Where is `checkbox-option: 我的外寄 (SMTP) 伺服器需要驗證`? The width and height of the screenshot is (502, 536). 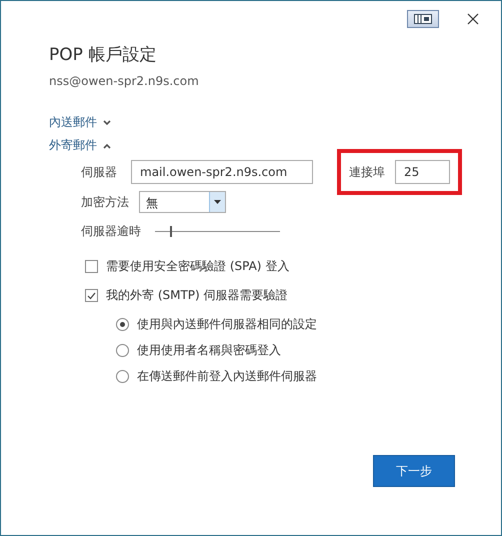
checkbox-option: 我的外寄 (SMTP) 伺服器需要驗證 is located at coordinates (293, 295).